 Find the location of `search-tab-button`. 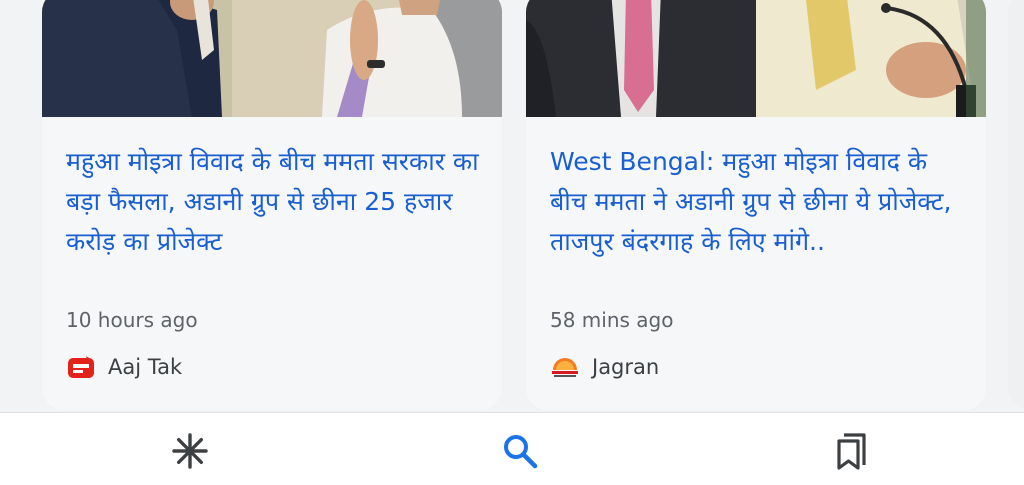

search-tab-button is located at coordinates (520, 453).